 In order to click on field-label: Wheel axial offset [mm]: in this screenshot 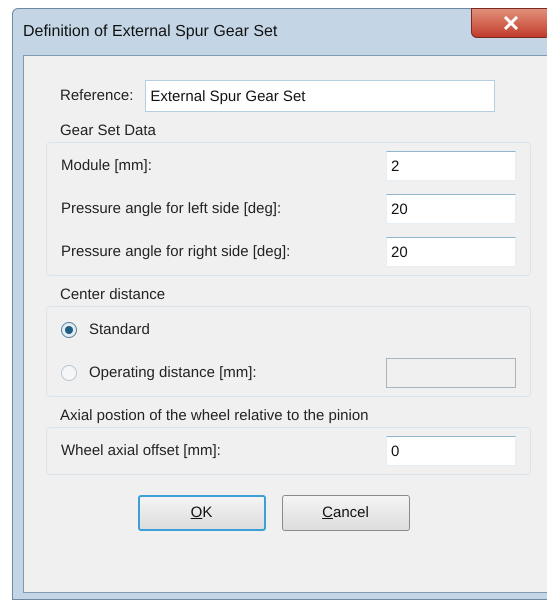, I will do `click(141, 450)`.